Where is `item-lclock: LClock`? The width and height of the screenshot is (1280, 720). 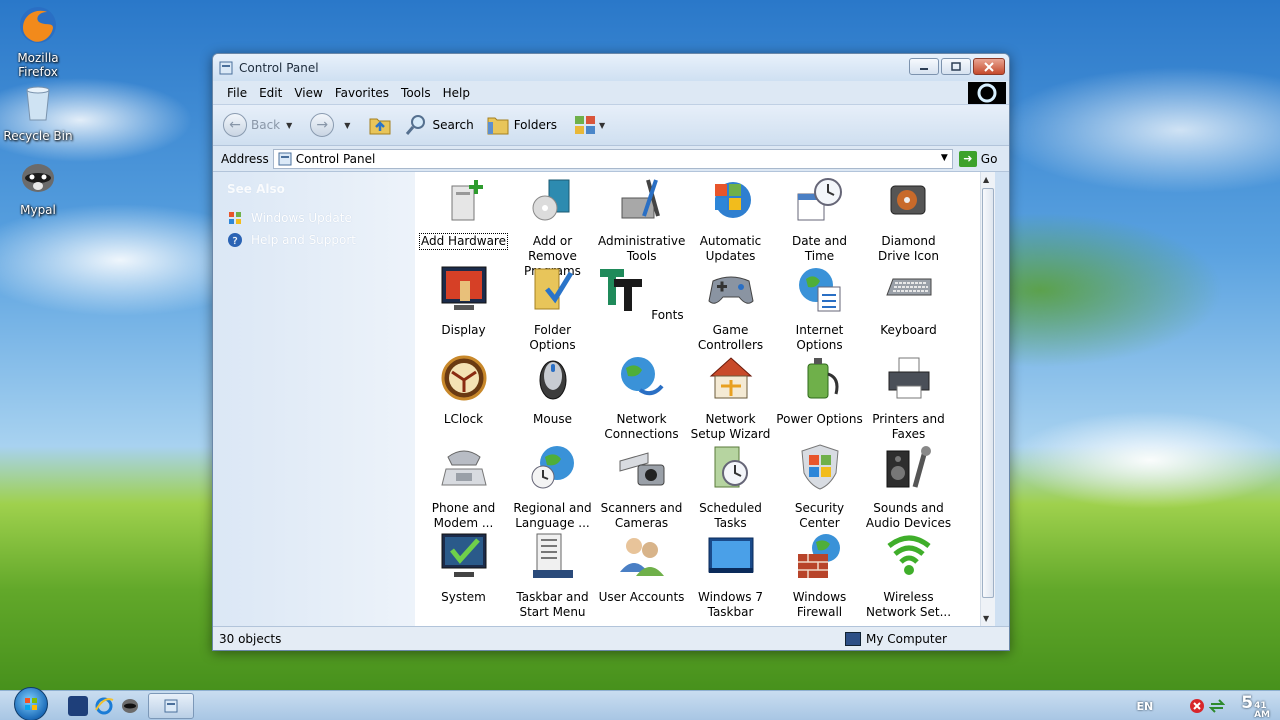
item-lclock: LClock is located at coordinates (463, 394).